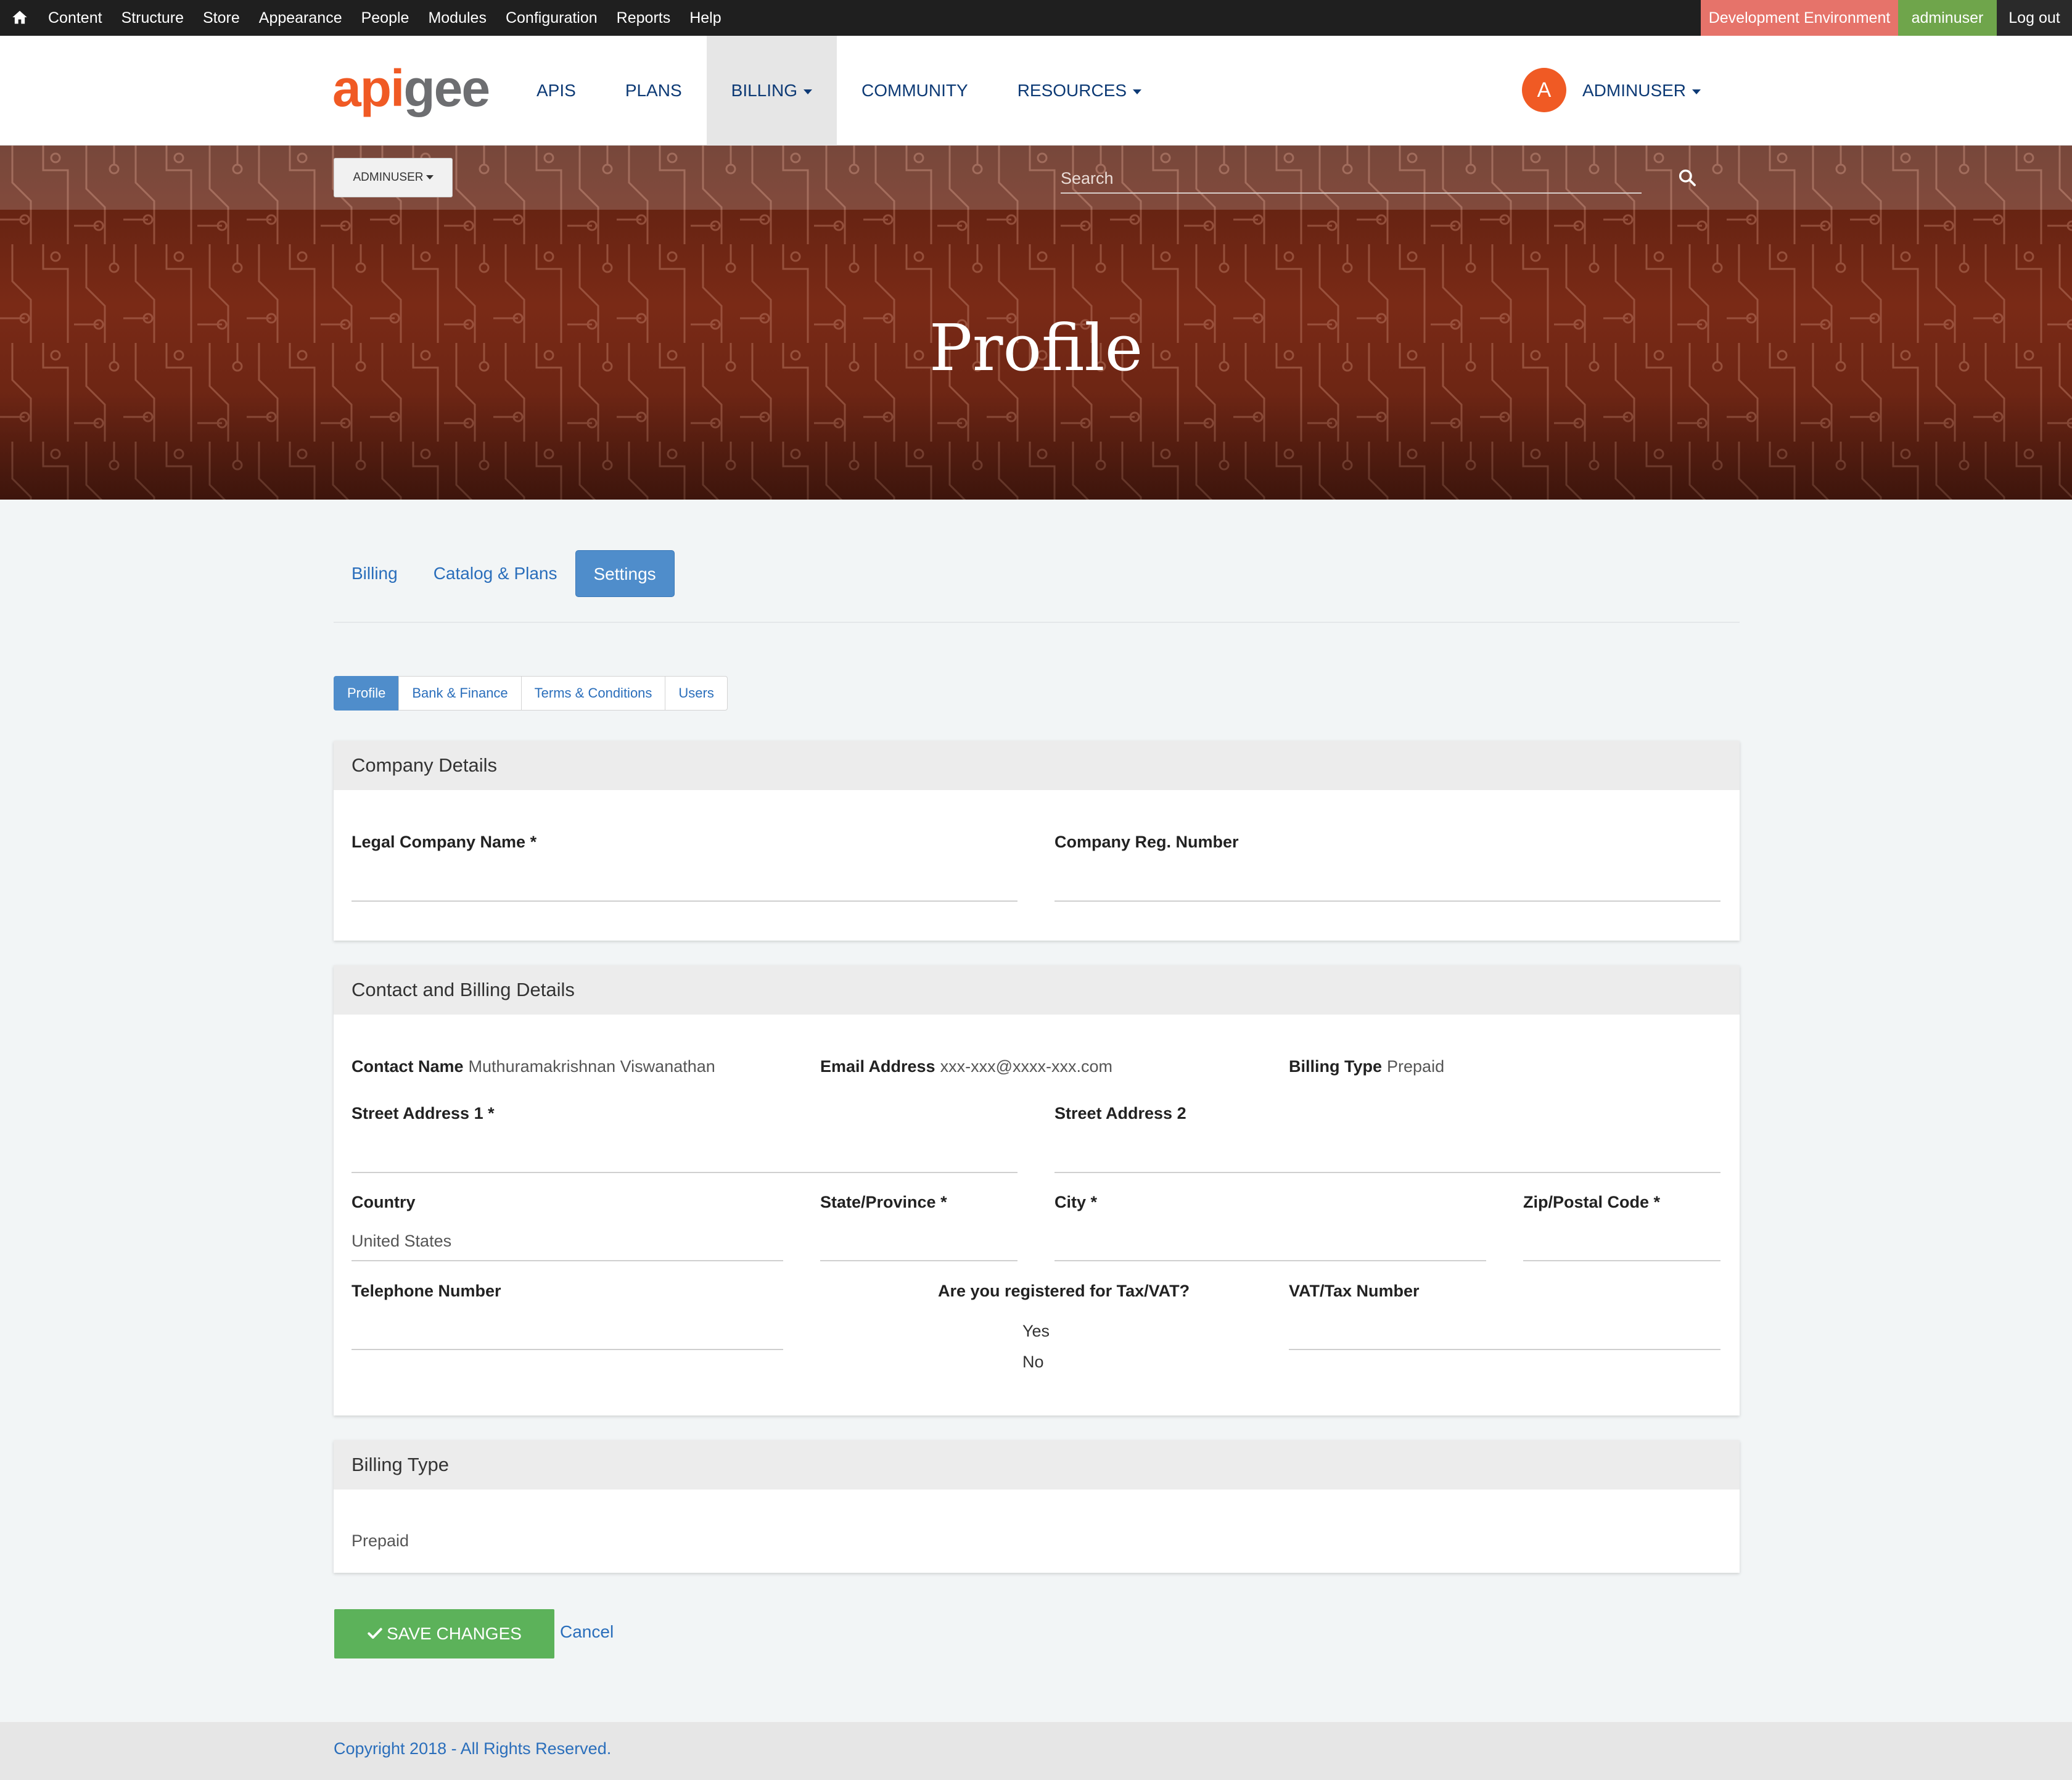 The height and width of the screenshot is (1780, 2072). What do you see at coordinates (222, 18) in the screenshot?
I see `admin-menu-store: Store` at bounding box center [222, 18].